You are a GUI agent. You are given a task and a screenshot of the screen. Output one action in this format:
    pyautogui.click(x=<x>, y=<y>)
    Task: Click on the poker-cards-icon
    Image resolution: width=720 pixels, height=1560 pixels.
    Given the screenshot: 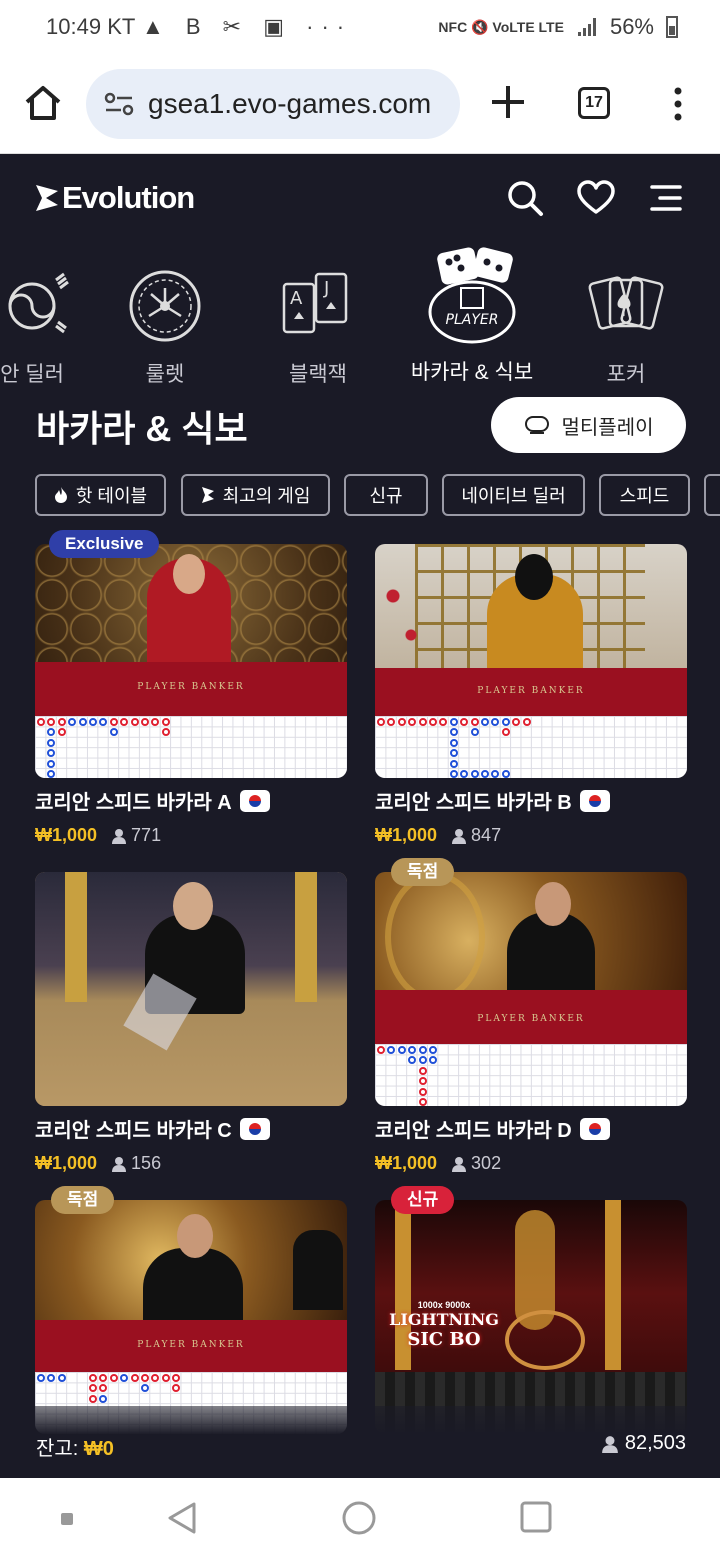 What is the action you would take?
    pyautogui.click(x=626, y=303)
    